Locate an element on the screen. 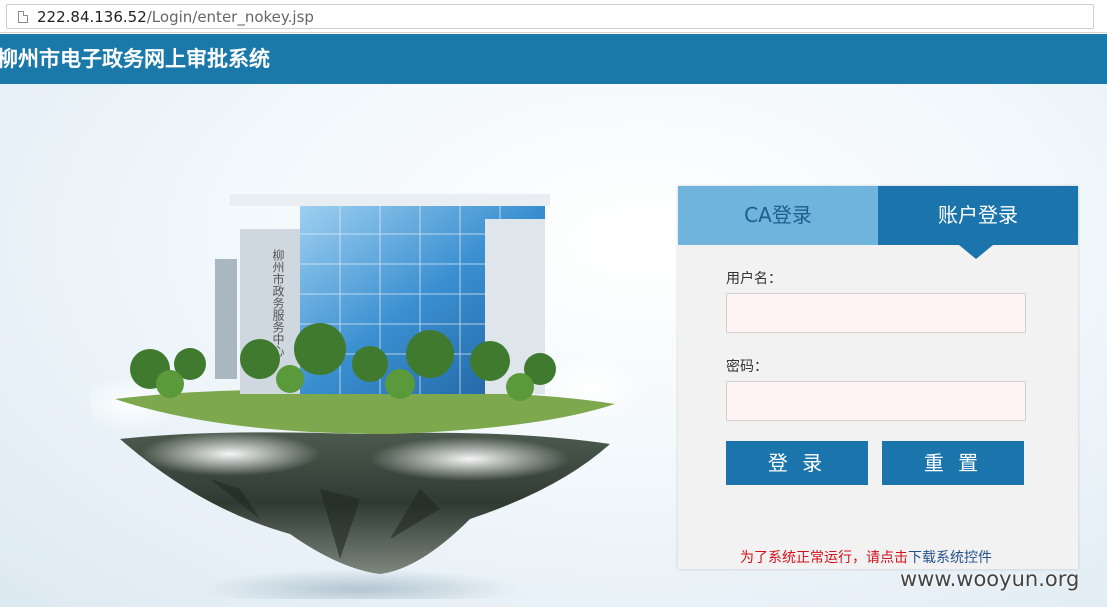  download-note: 为了系统正常运行，请点击下载系统控件 is located at coordinates (866, 557).